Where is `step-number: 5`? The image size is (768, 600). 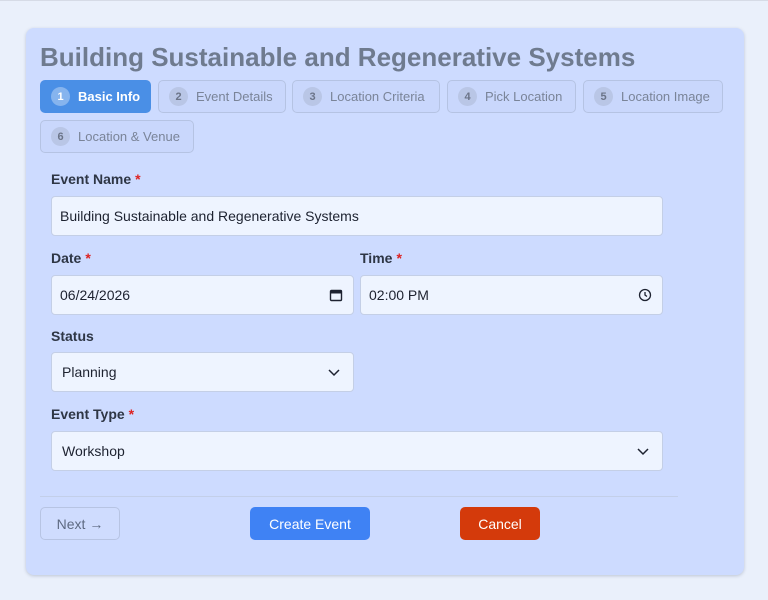 step-number: 5 is located at coordinates (603, 96).